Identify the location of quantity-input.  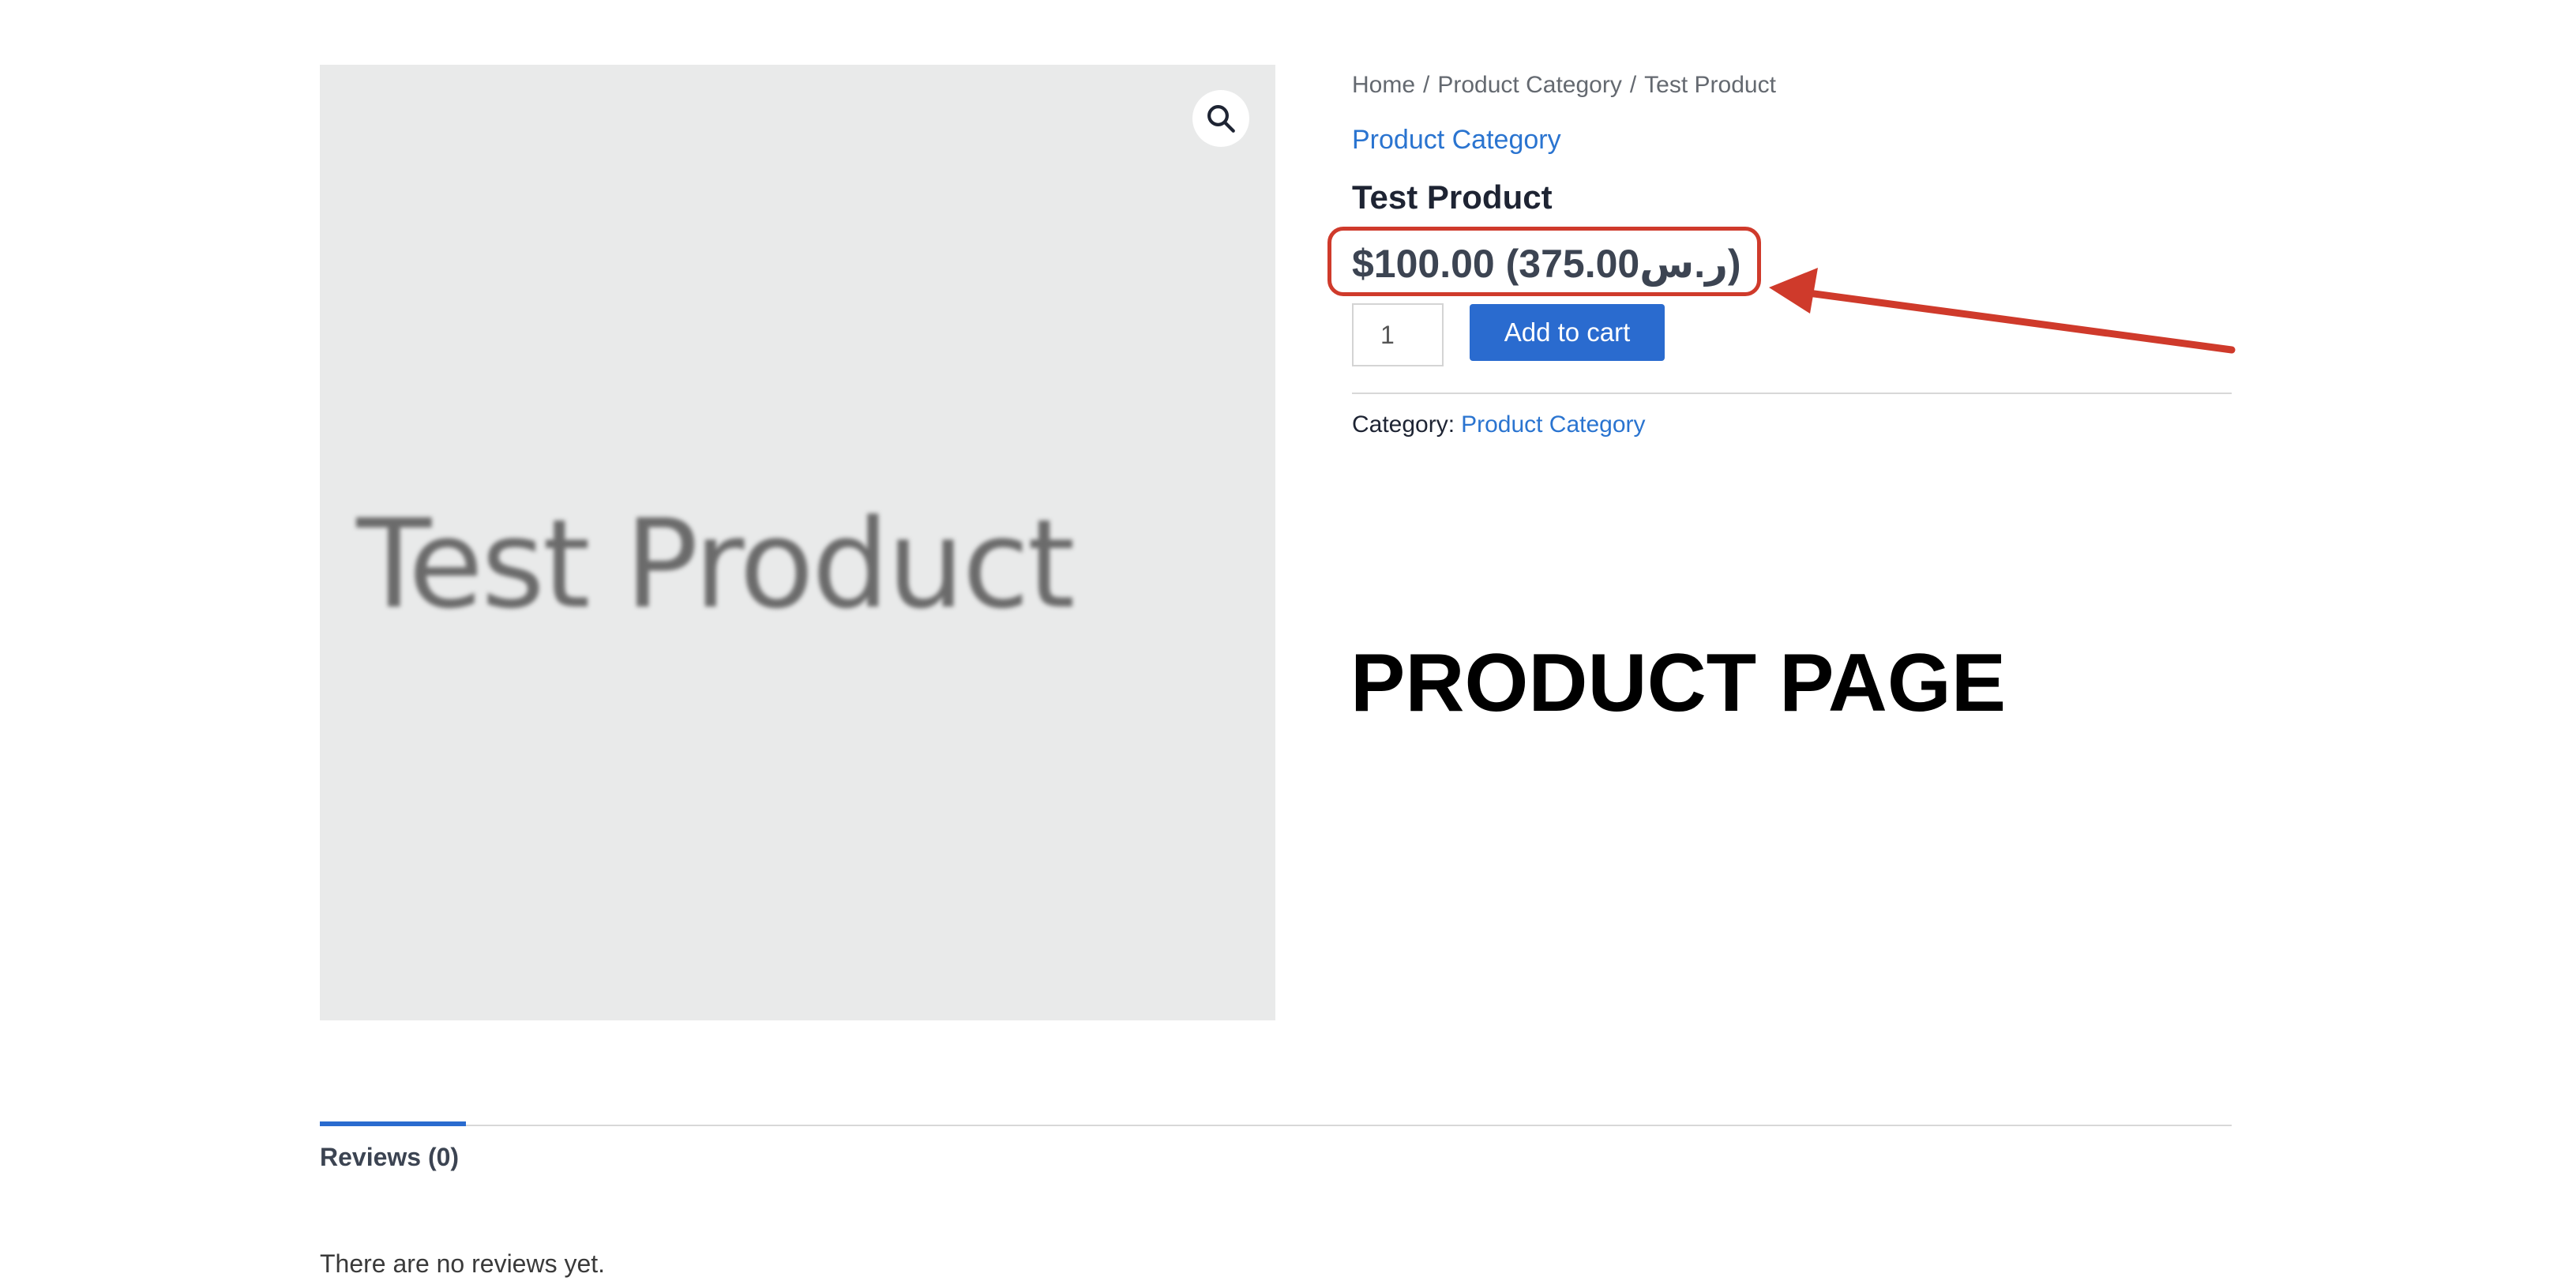
(1398, 335).